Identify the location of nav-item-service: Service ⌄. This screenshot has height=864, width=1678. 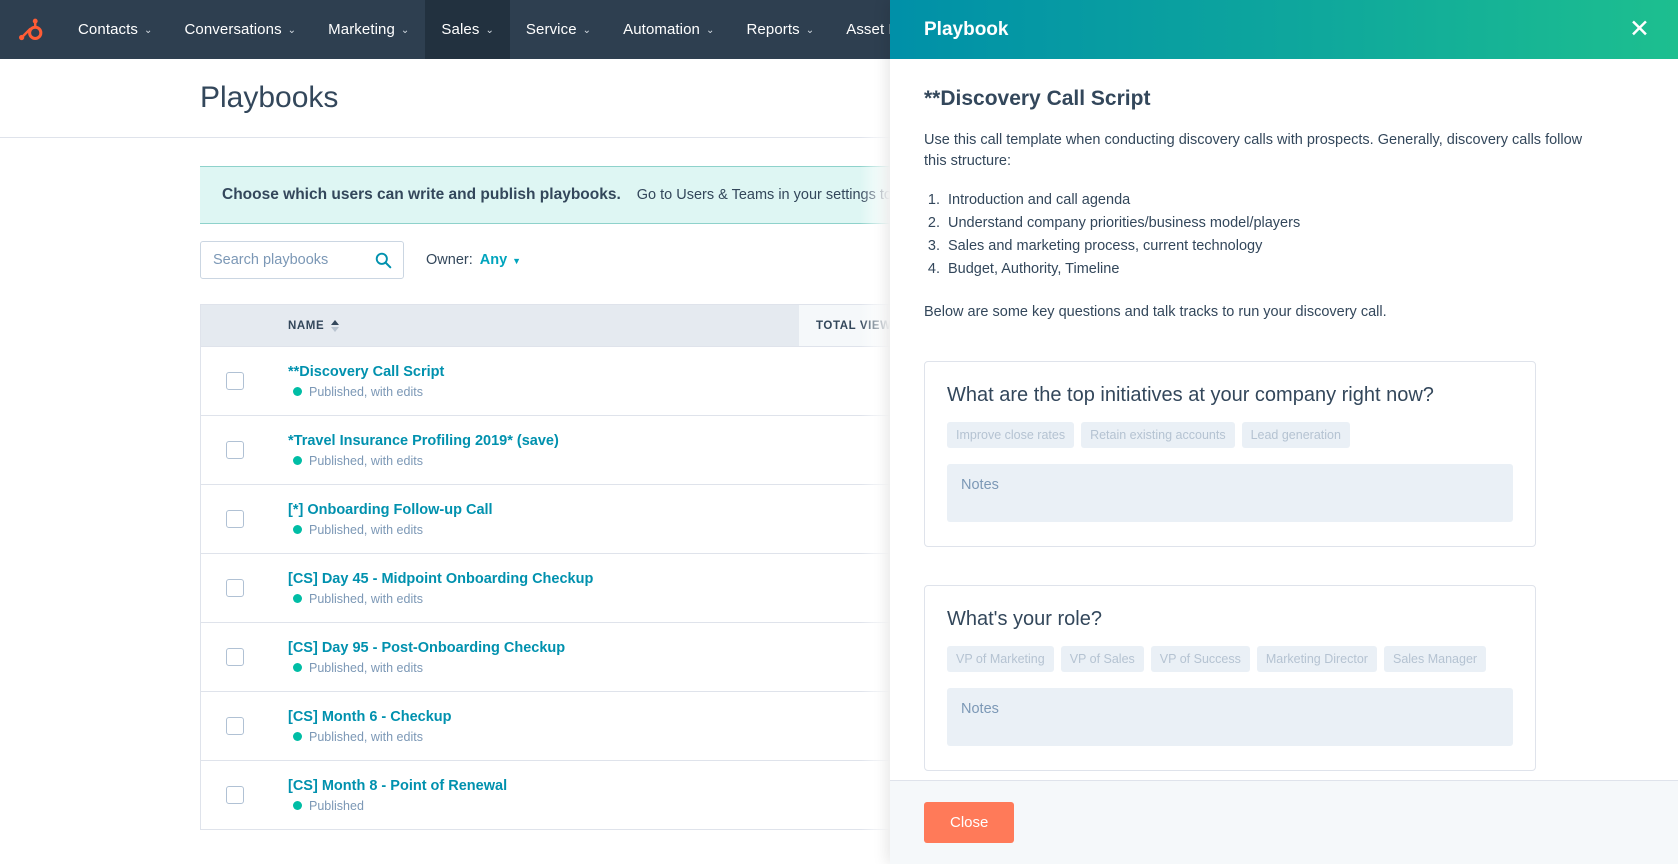
(558, 29).